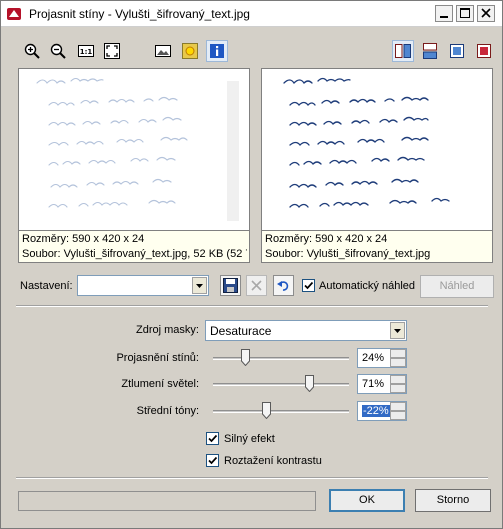 This screenshot has width=503, height=529. I want to click on fit-window-icon, so click(112, 51).